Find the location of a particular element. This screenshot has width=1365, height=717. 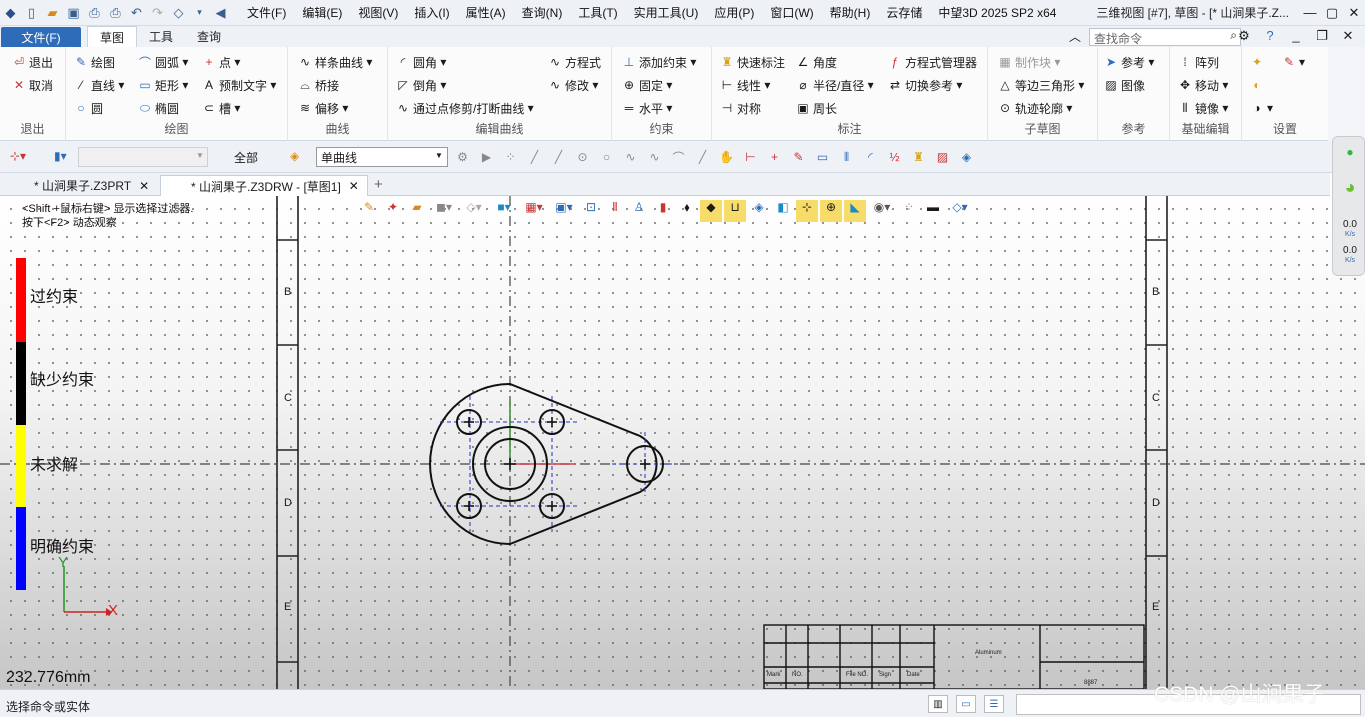

new-tab-icon: + is located at coordinates (378, 184).